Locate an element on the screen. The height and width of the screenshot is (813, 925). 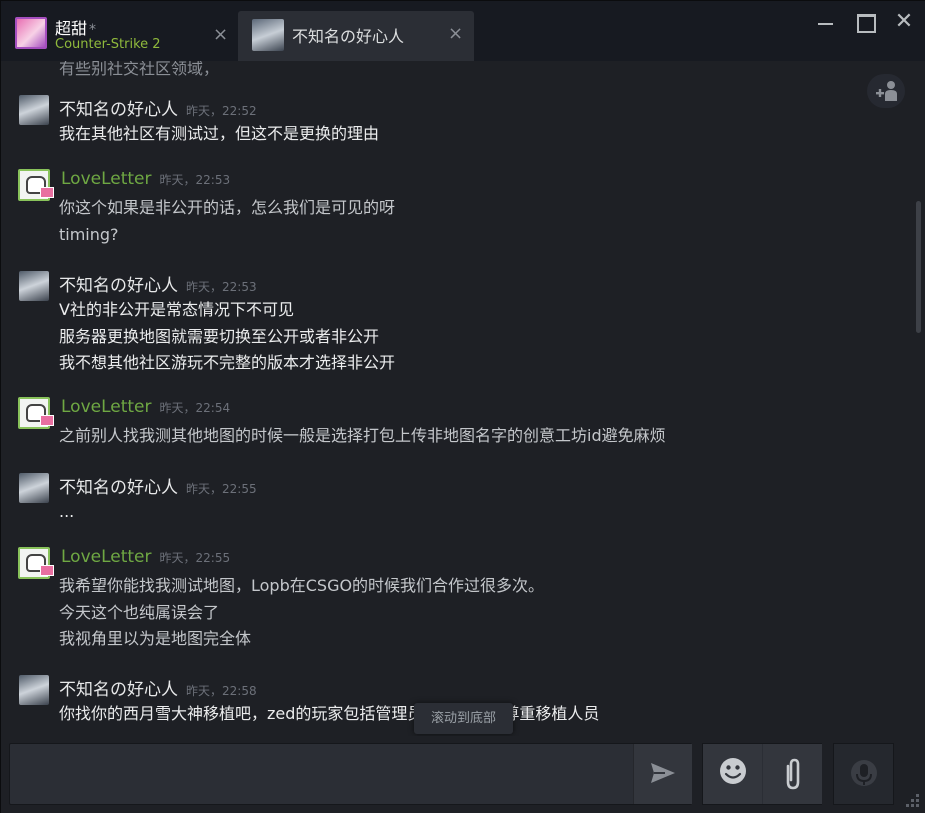
message-timestamp: 昨天，22:58 is located at coordinates (221, 691).